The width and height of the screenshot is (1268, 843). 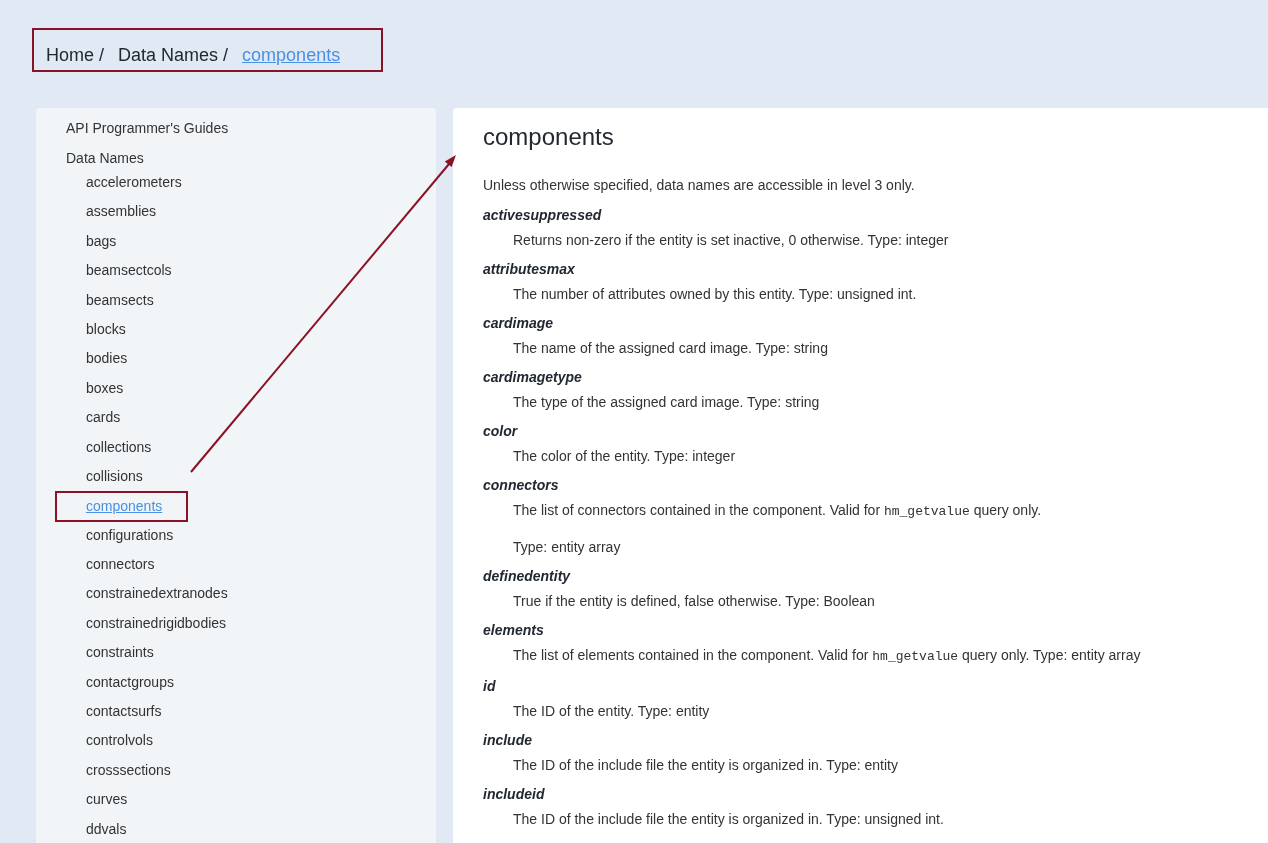 I want to click on sidebar-link: configurations, so click(x=130, y=534).